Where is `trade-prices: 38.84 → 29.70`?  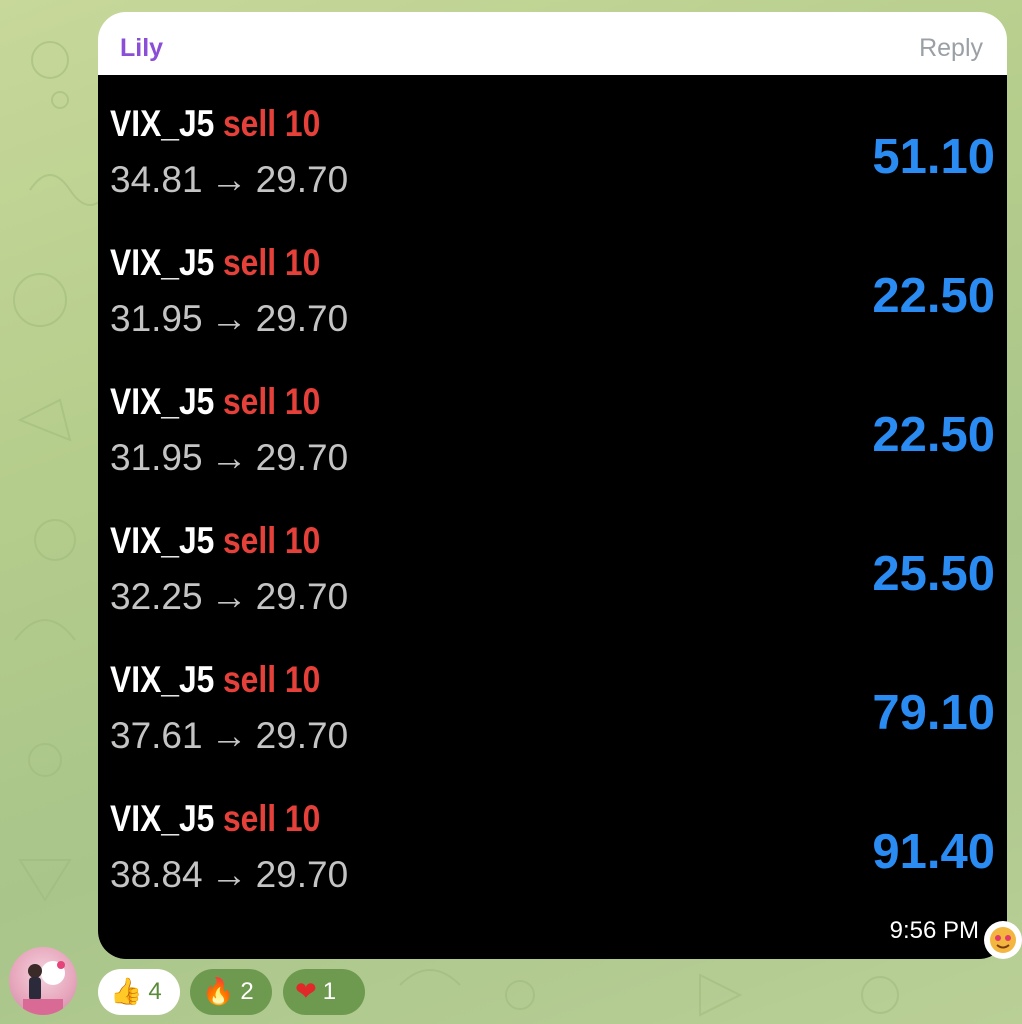 trade-prices: 38.84 → 29.70 is located at coordinates (229, 875).